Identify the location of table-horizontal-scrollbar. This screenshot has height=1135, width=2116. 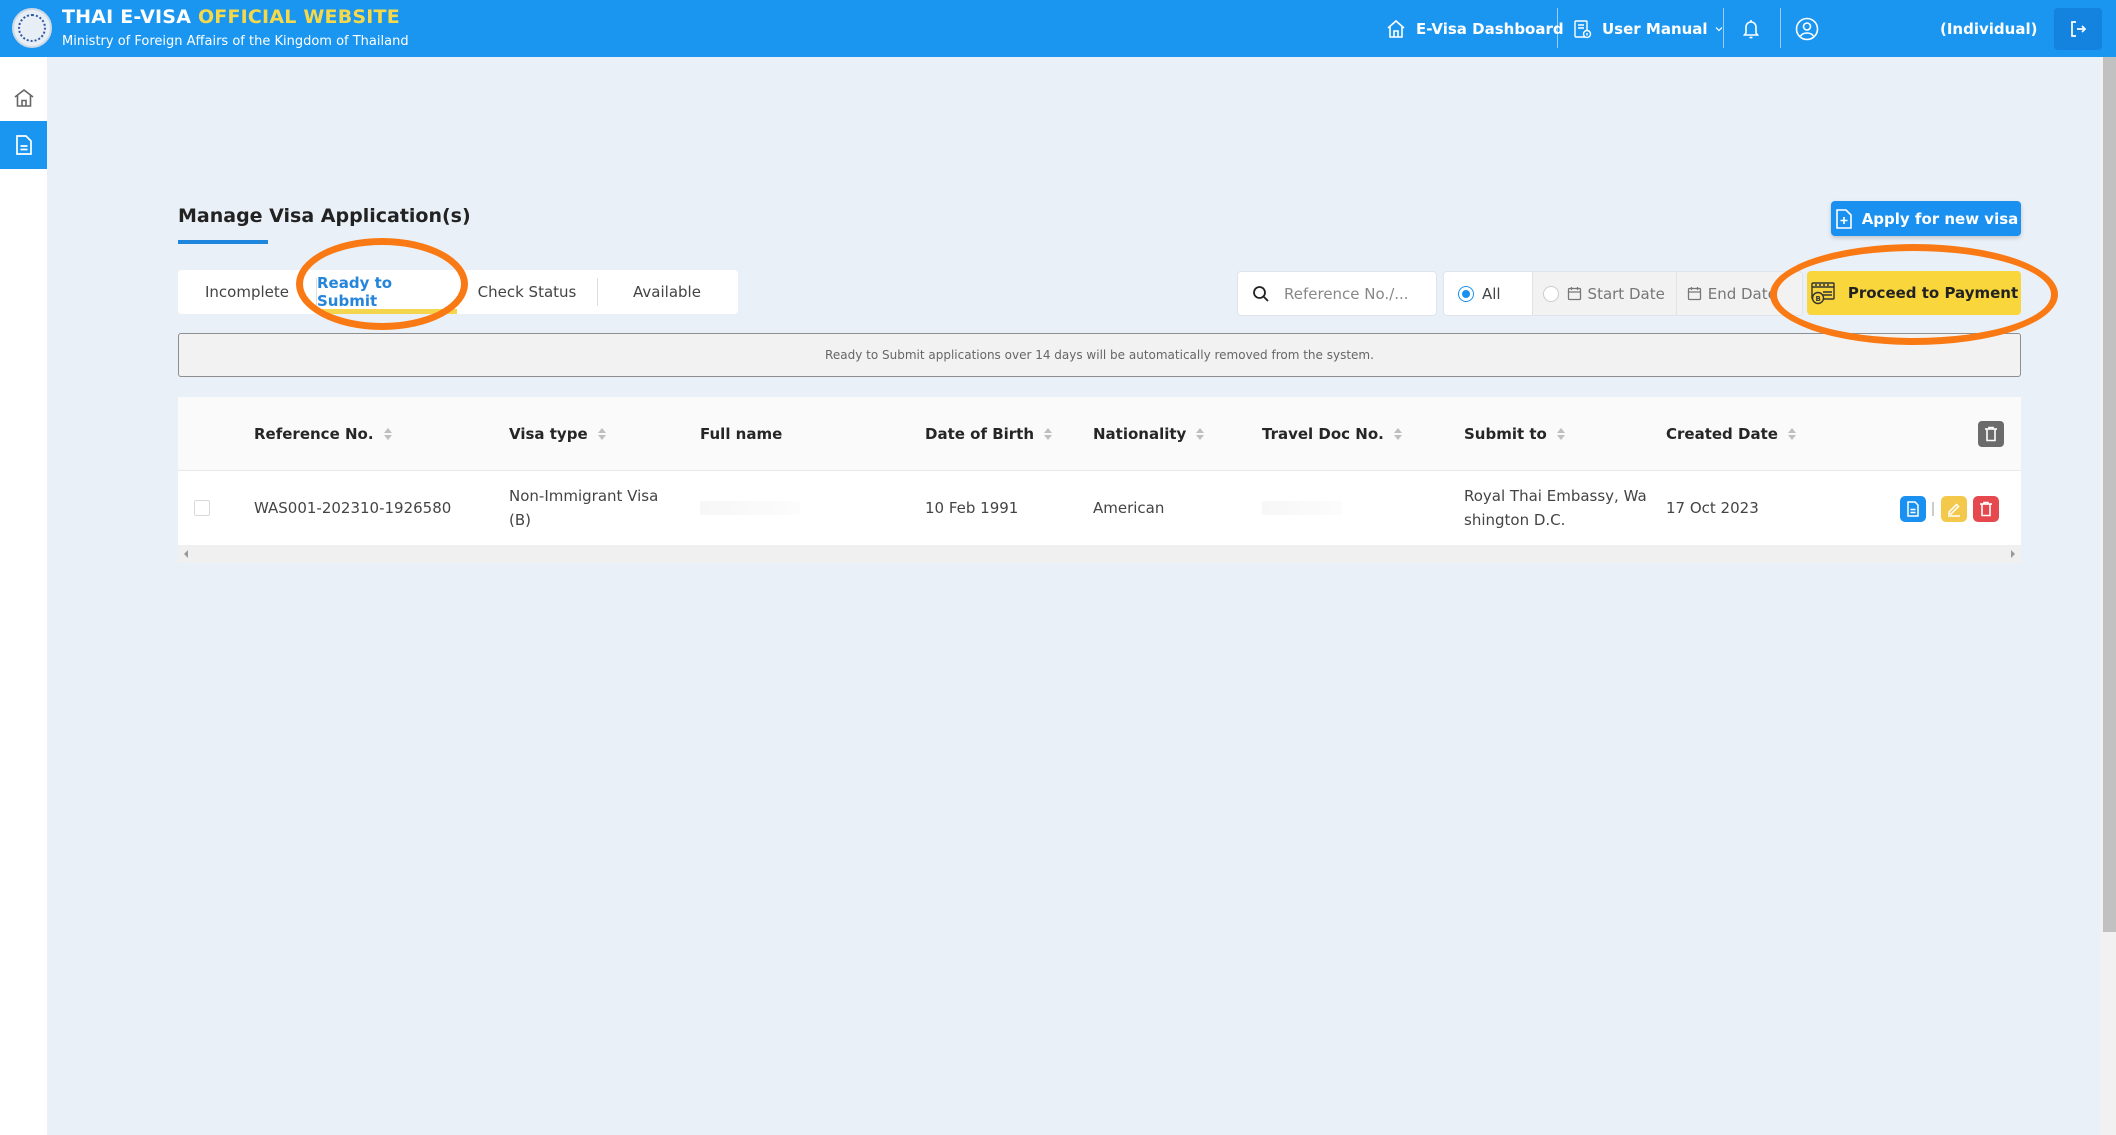
(1099, 554).